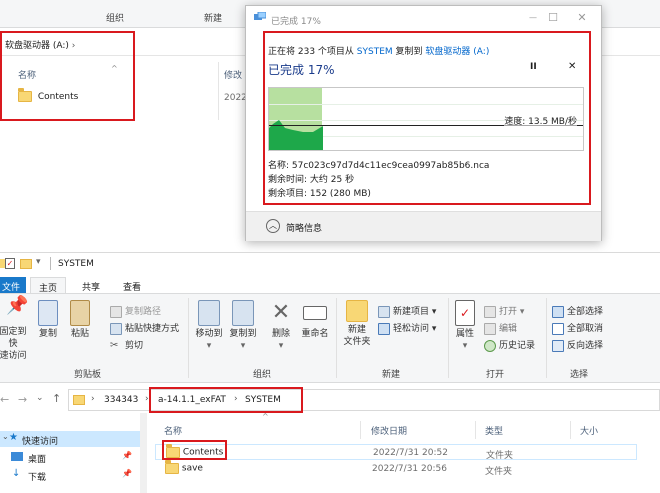 Image resolution: width=660 pixels, height=493 pixels. Describe the element at coordinates (15, 328) in the screenshot. I see `pin-quick-access-button: 📌 固定到快 速访问` at that location.